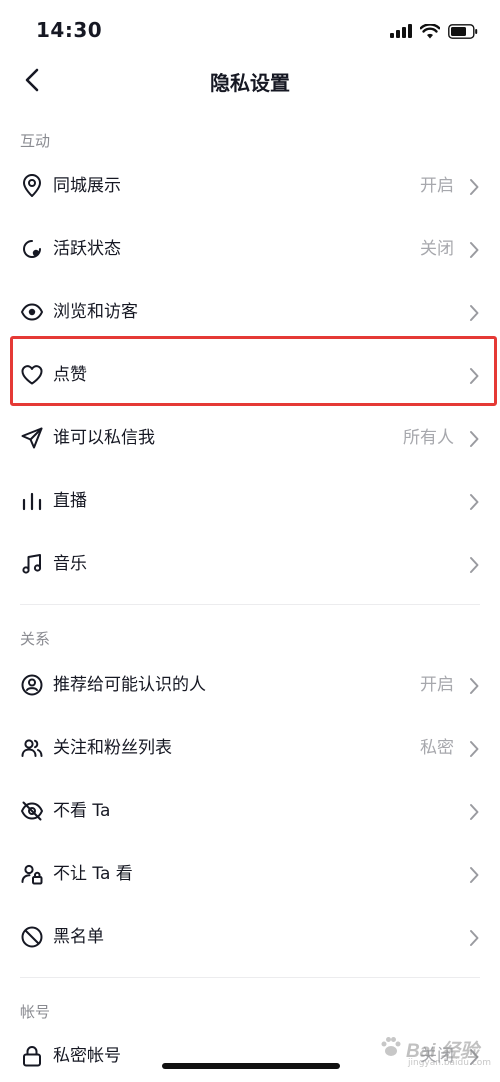  What do you see at coordinates (430, 30) in the screenshot?
I see `wifi-icon` at bounding box center [430, 30].